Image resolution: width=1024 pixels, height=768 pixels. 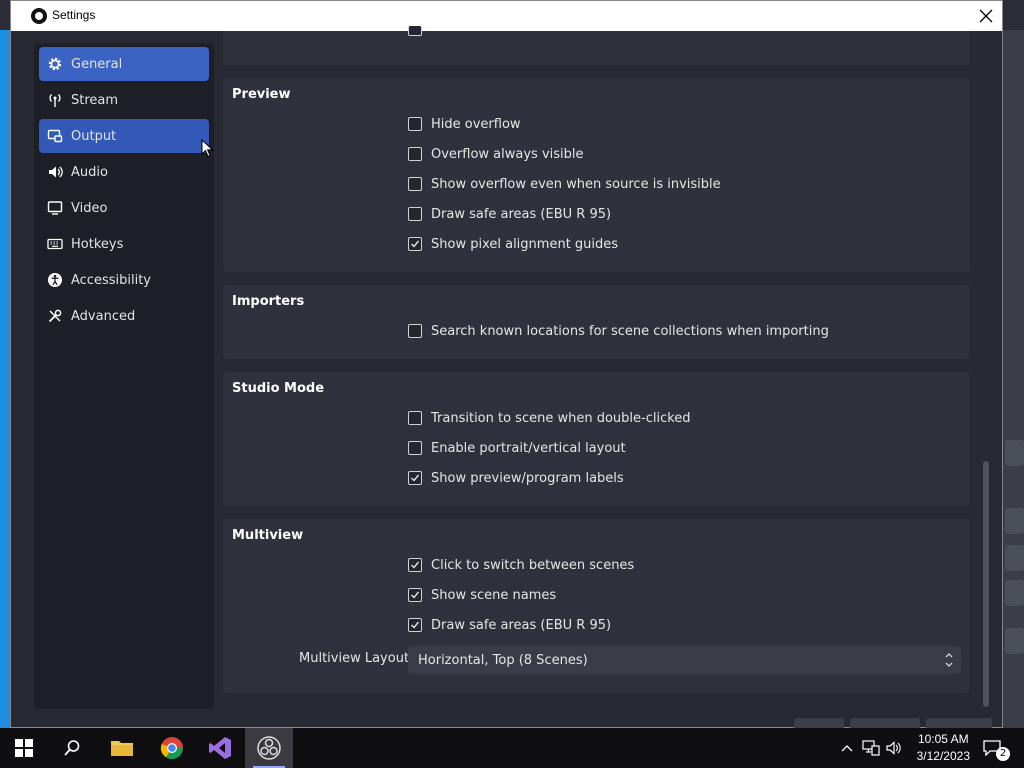 I want to click on output-icon, so click(x=55, y=136).